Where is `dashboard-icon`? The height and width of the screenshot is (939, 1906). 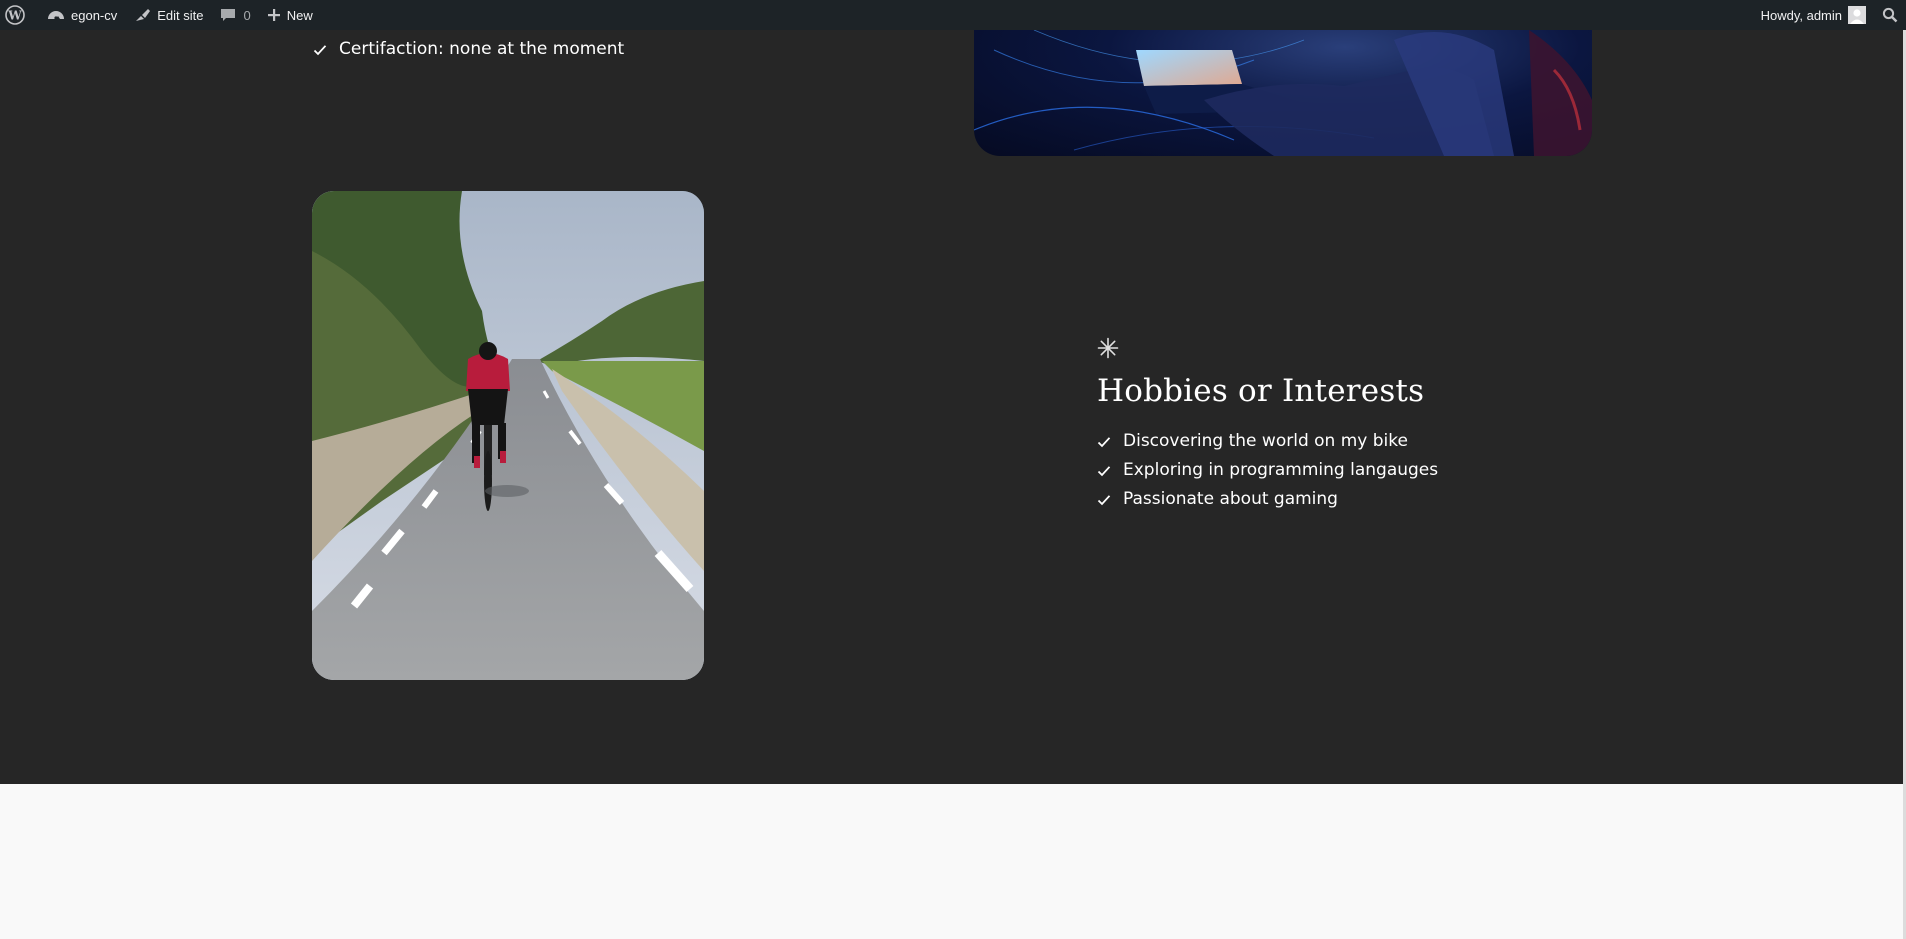
dashboard-icon is located at coordinates (56, 15).